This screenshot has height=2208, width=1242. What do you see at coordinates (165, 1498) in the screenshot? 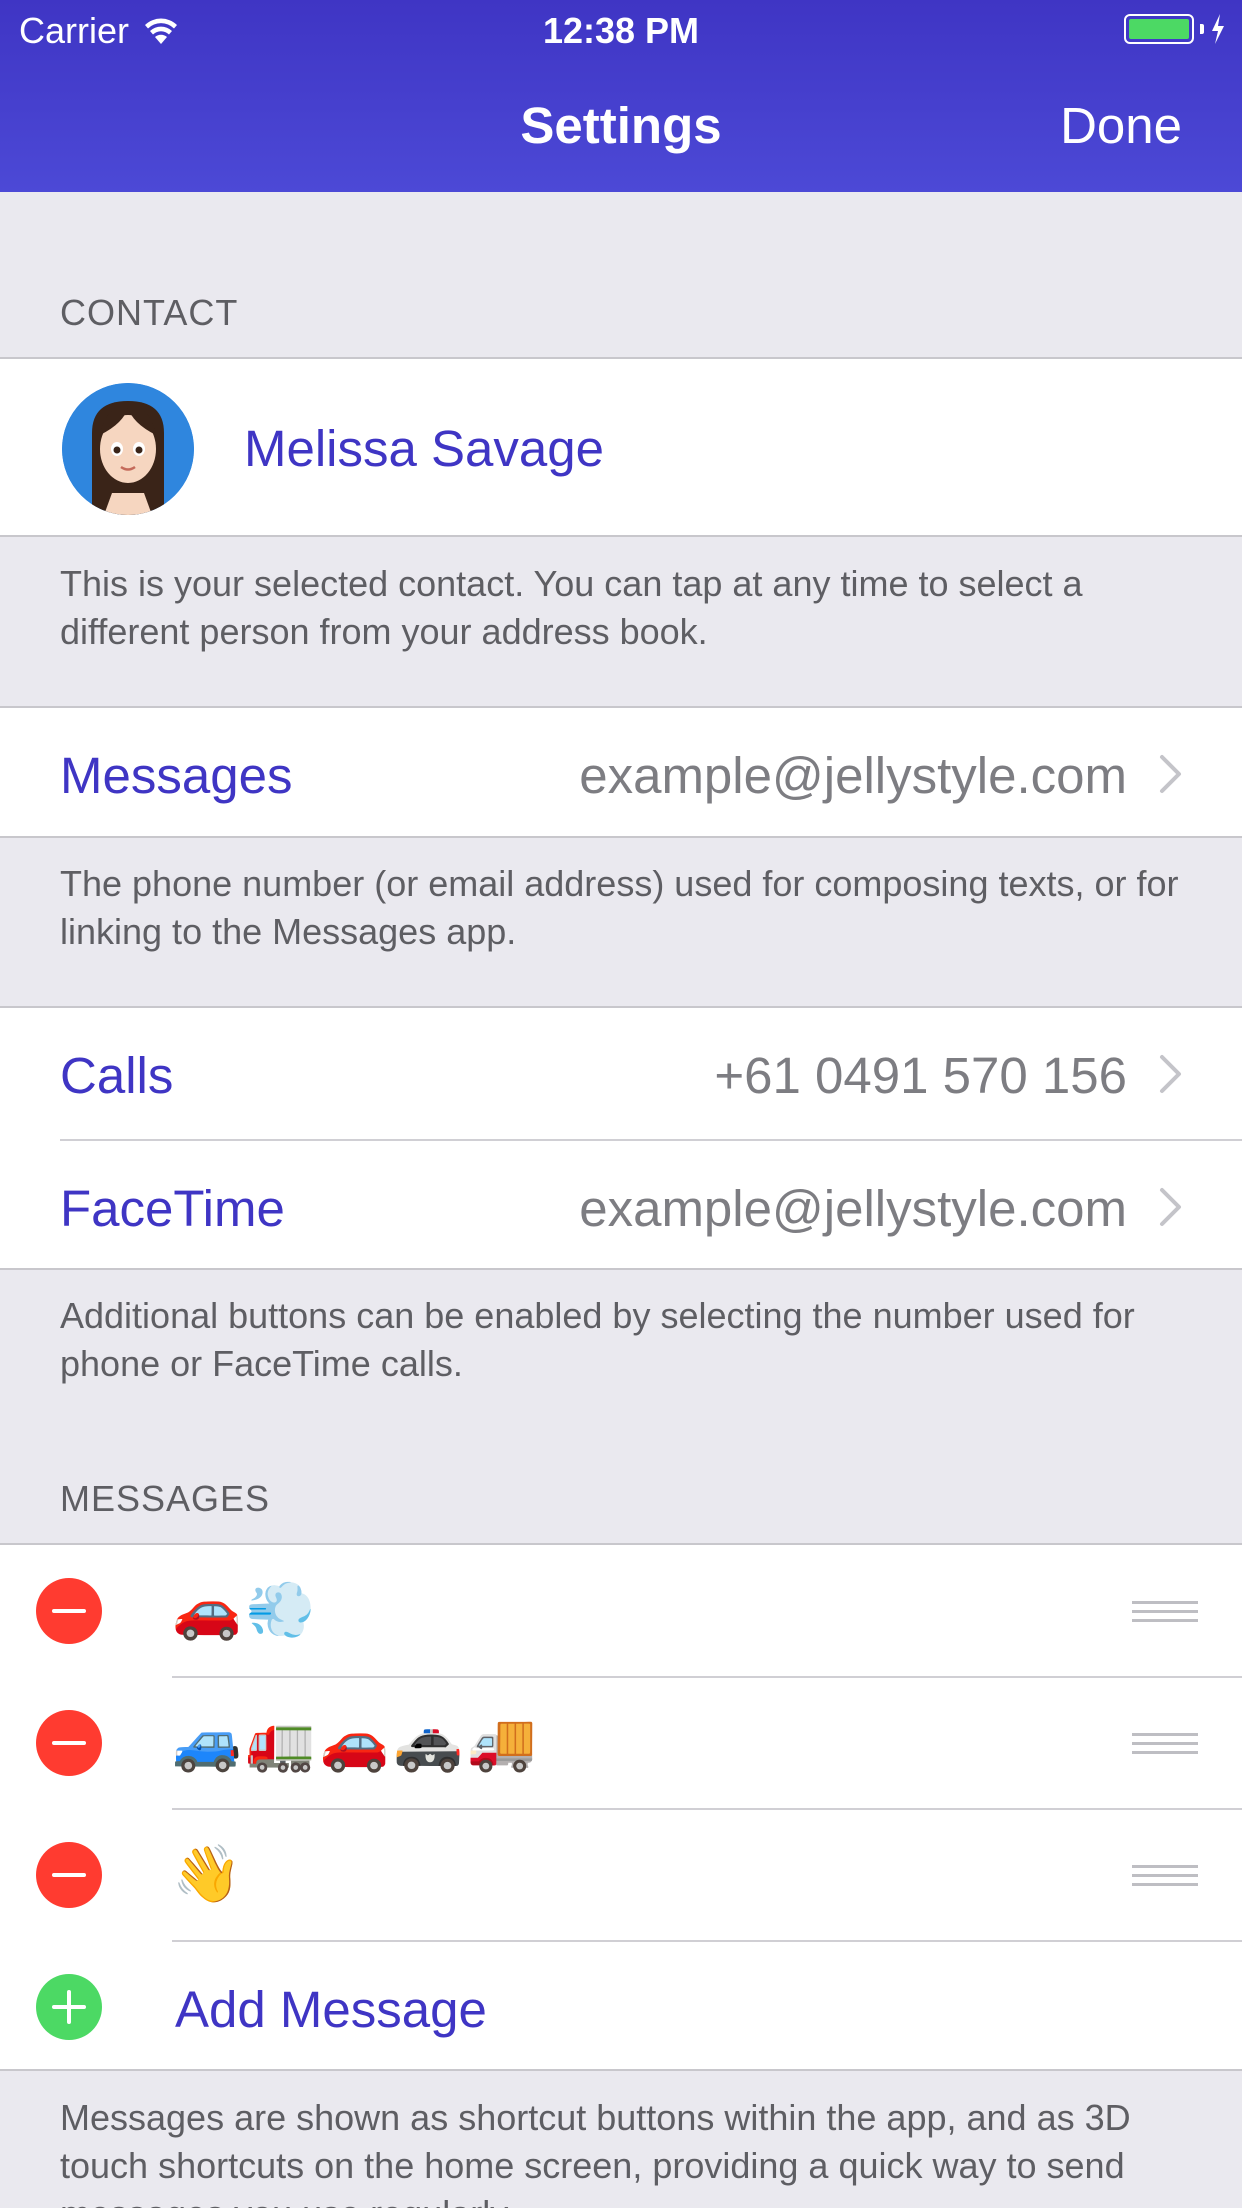
I see `messages-section-header: MESSAGES` at bounding box center [165, 1498].